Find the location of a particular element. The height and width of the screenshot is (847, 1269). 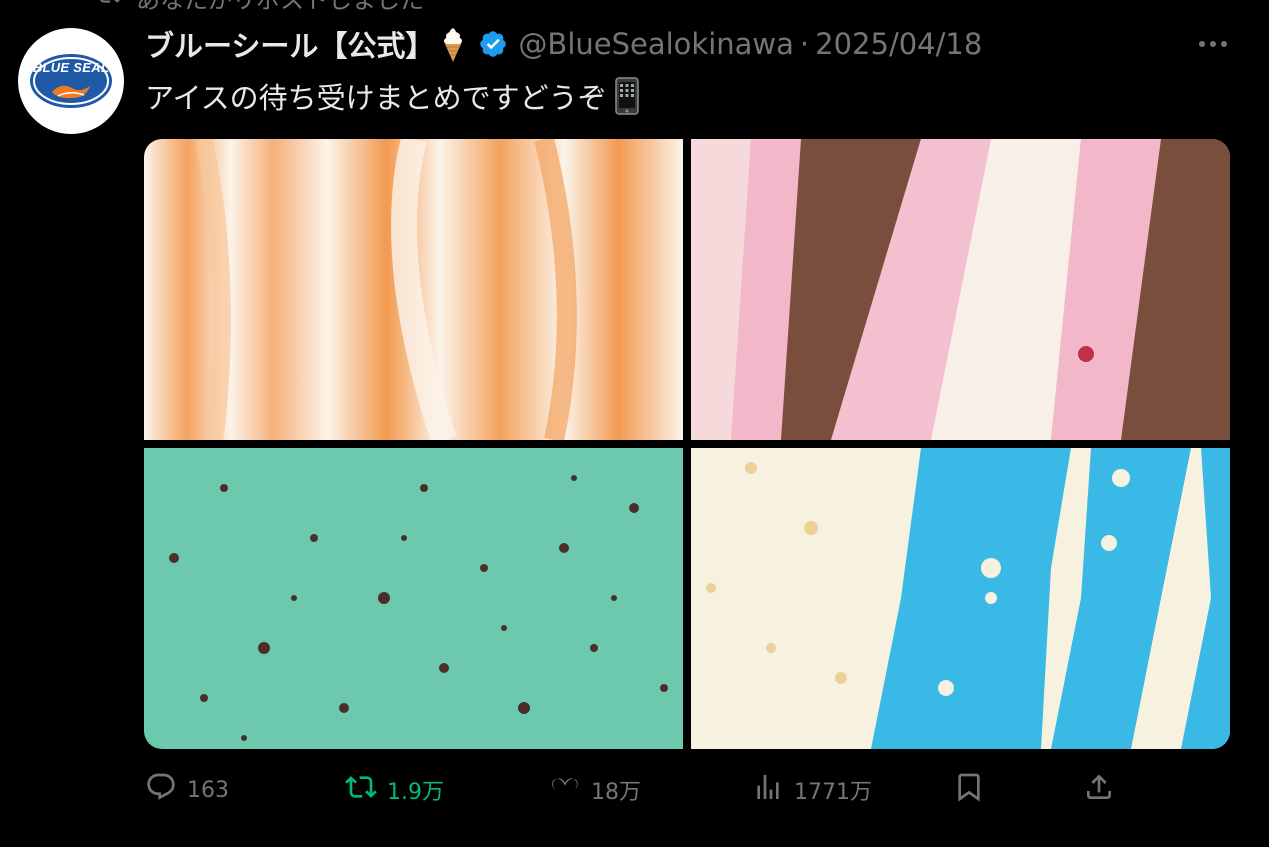

avatar: BLUE SEAL is located at coordinates (71, 81).